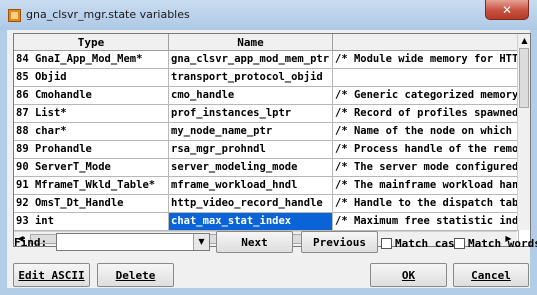 The image size is (537, 295). What do you see at coordinates (22, 131) in the screenshot?
I see `row-number: 88` at bounding box center [22, 131].